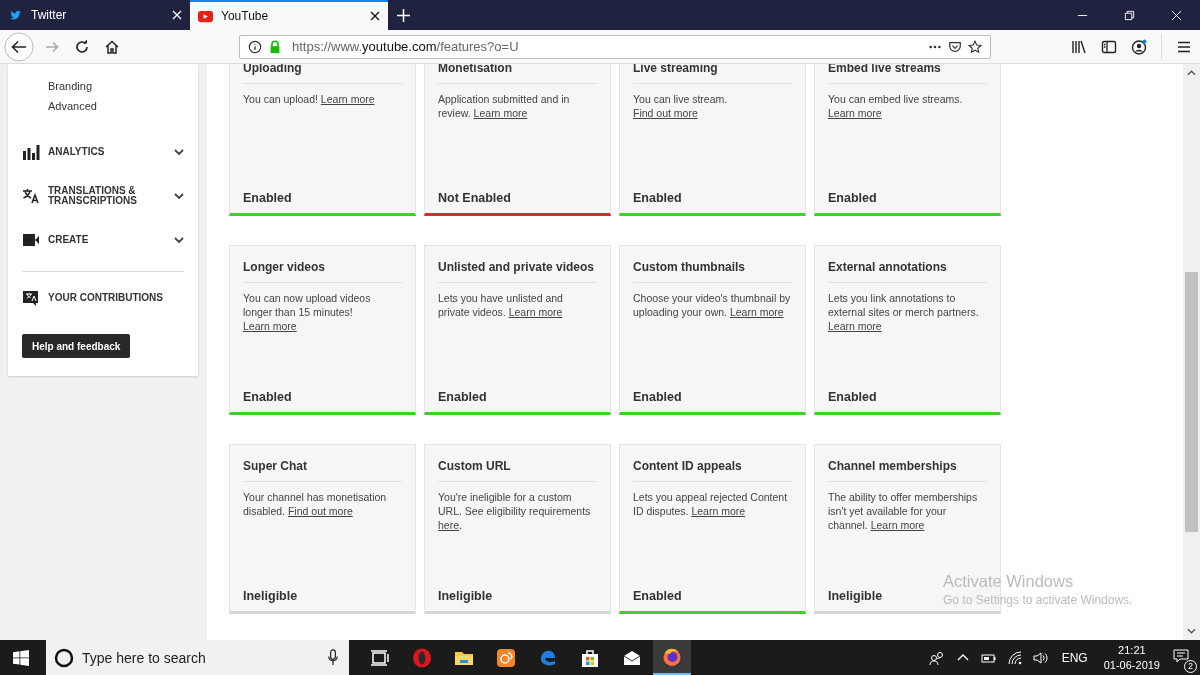  Describe the element at coordinates (103, 298) in the screenshot. I see `sidebar-item: YOUR CONTRIBUTIONS` at that location.